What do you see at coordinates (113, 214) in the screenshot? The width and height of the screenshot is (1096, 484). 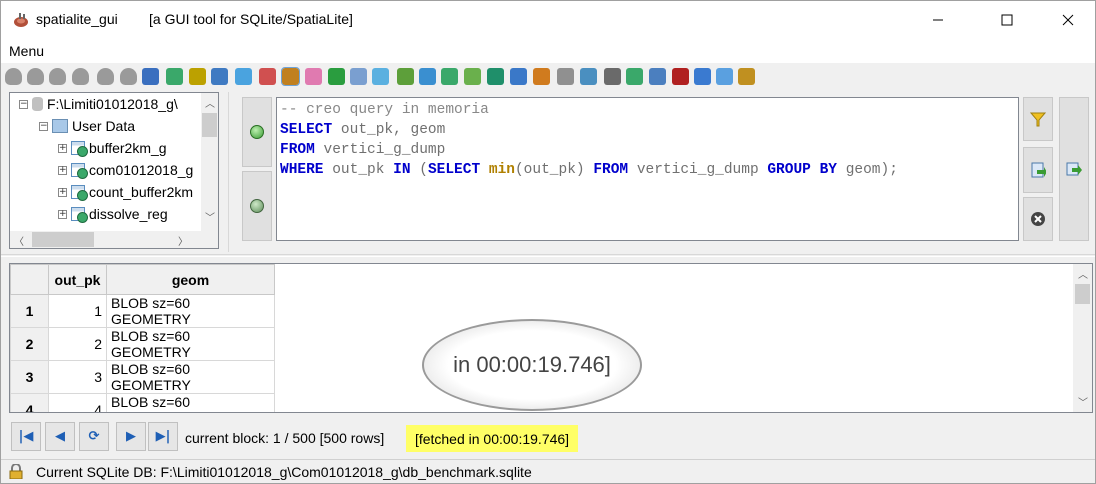 I see `tree-table-item: + dissolve_reg` at bounding box center [113, 214].